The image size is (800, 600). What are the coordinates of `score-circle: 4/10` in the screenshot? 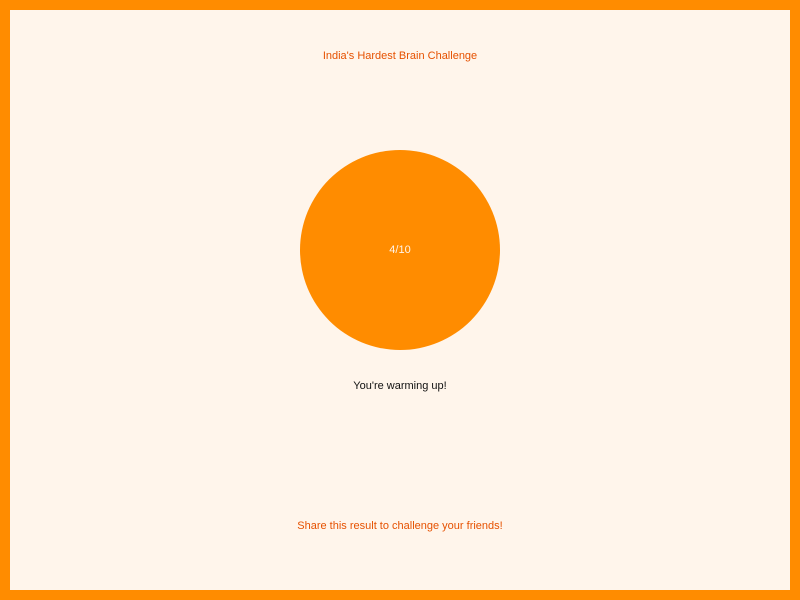 It's located at (400, 250).